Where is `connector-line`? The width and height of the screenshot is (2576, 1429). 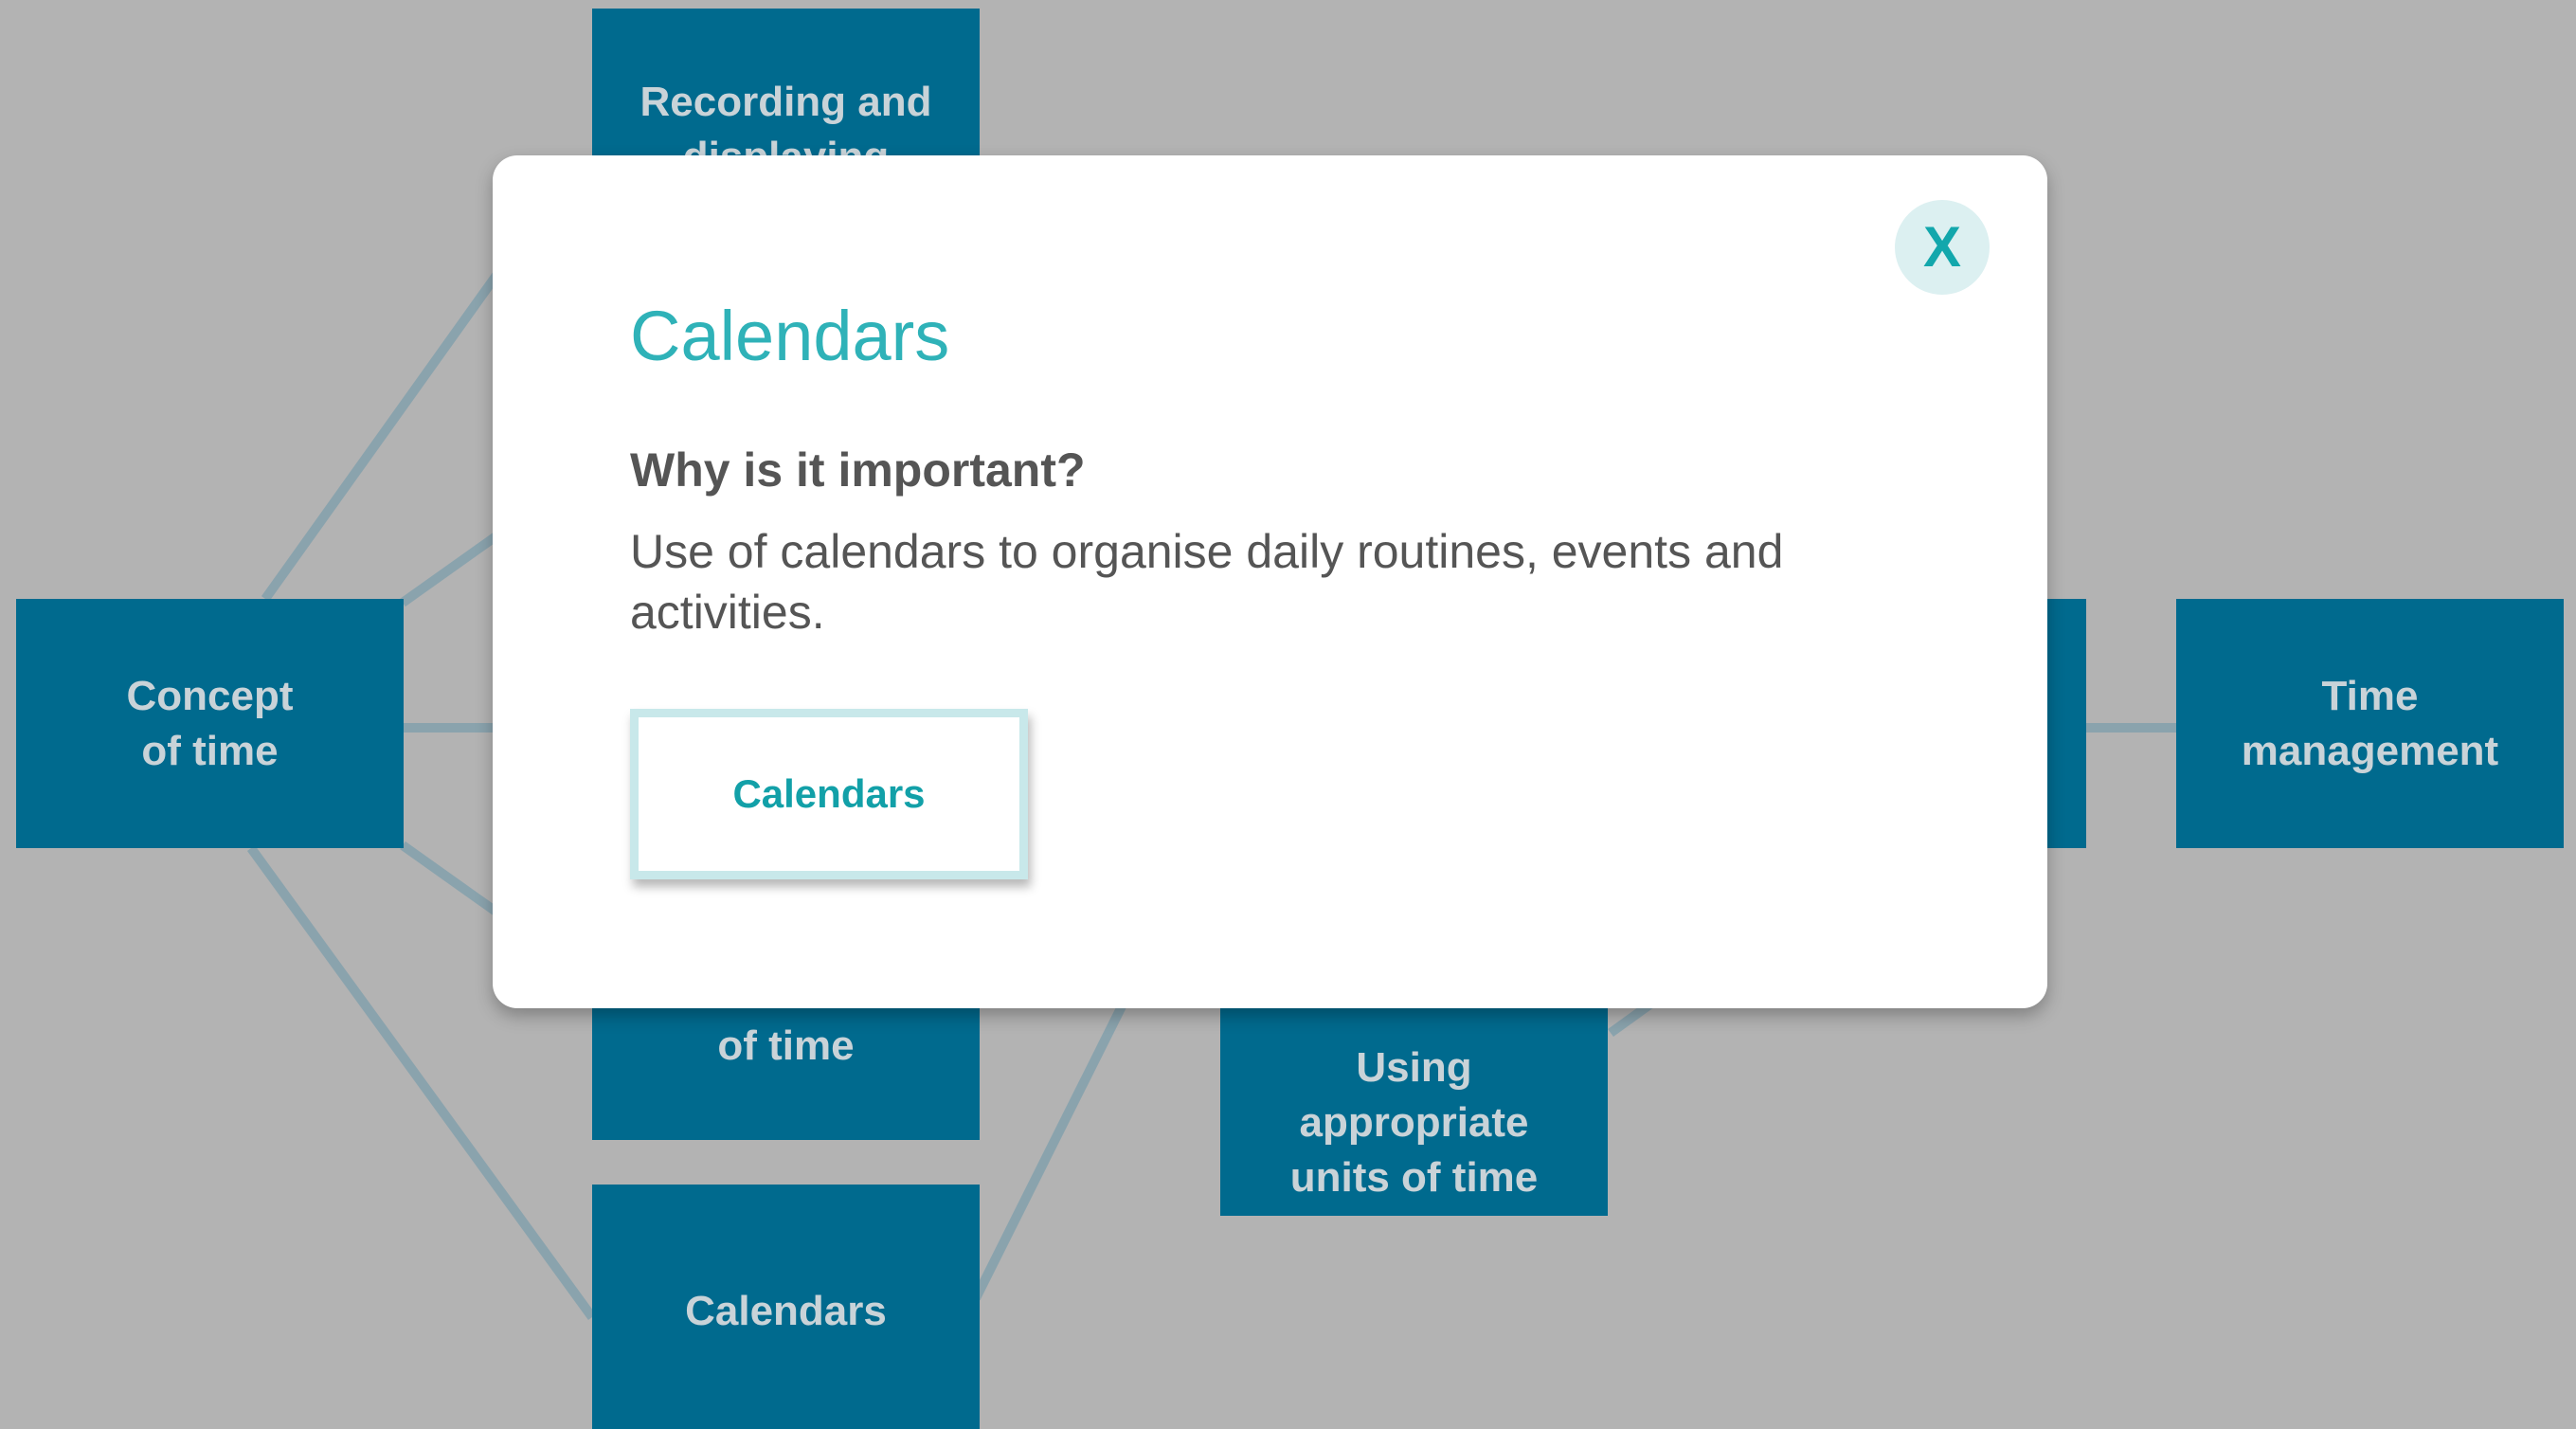
connector-line is located at coordinates (1049, 1151).